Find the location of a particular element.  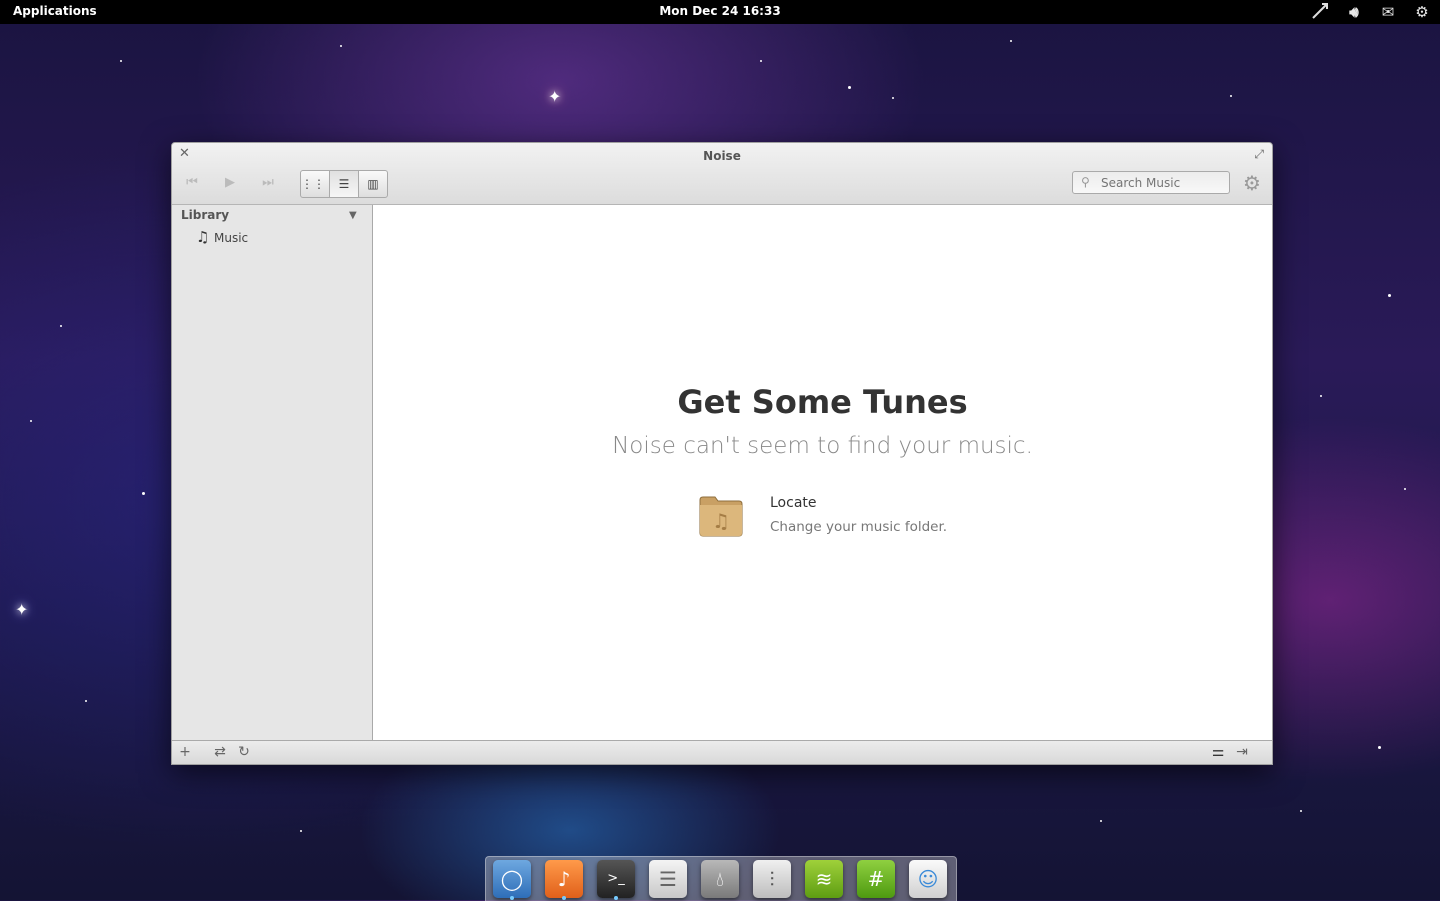

files-icon: ☰ is located at coordinates (668, 879).